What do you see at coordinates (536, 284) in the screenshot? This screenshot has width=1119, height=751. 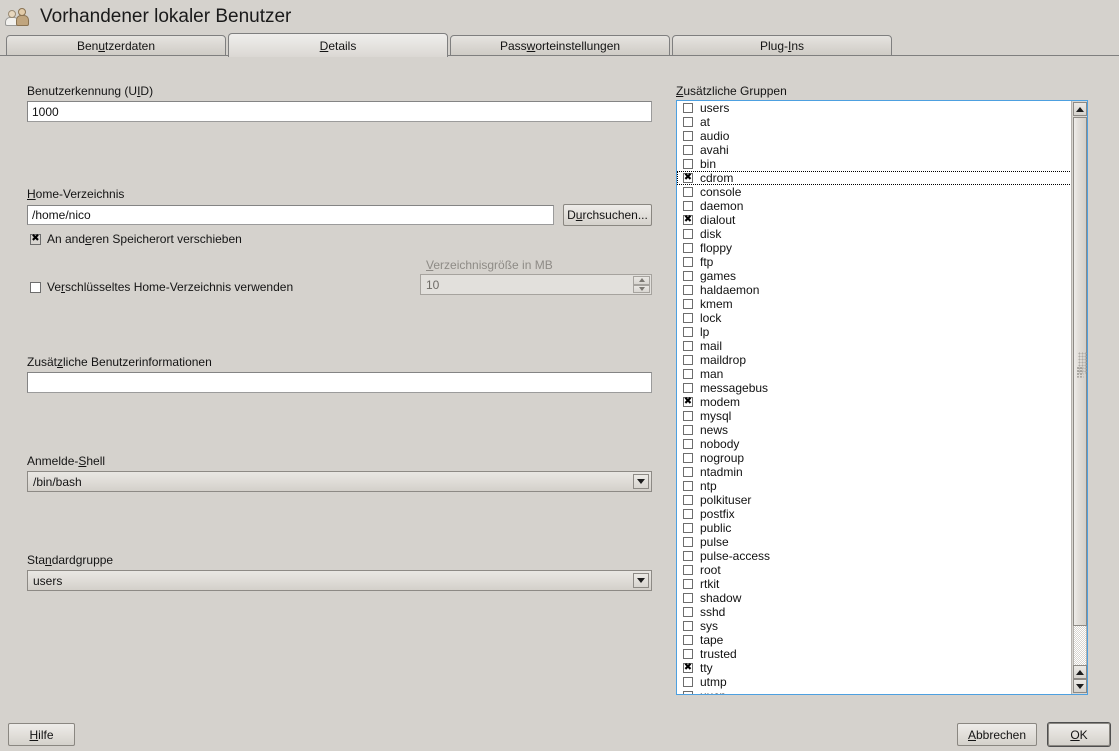 I see `directory-size-spinbox: 10` at bounding box center [536, 284].